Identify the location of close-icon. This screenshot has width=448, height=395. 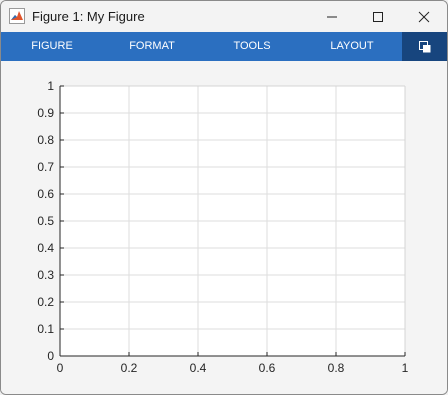
(424, 16).